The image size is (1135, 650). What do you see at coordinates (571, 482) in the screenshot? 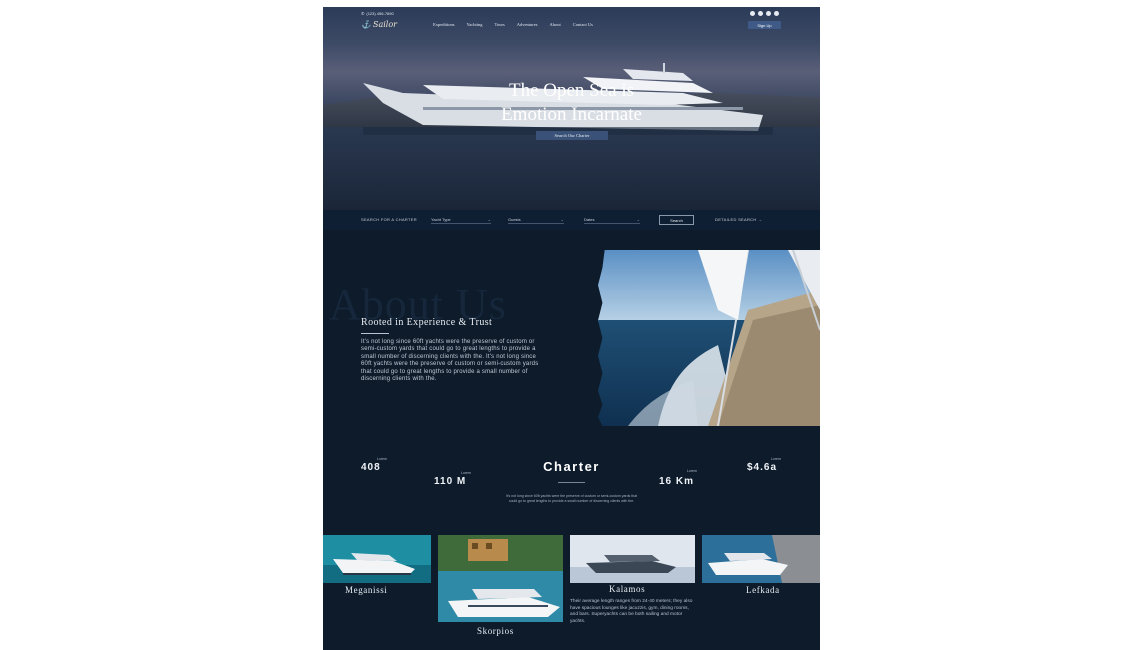
I see `charter-divider` at bounding box center [571, 482].